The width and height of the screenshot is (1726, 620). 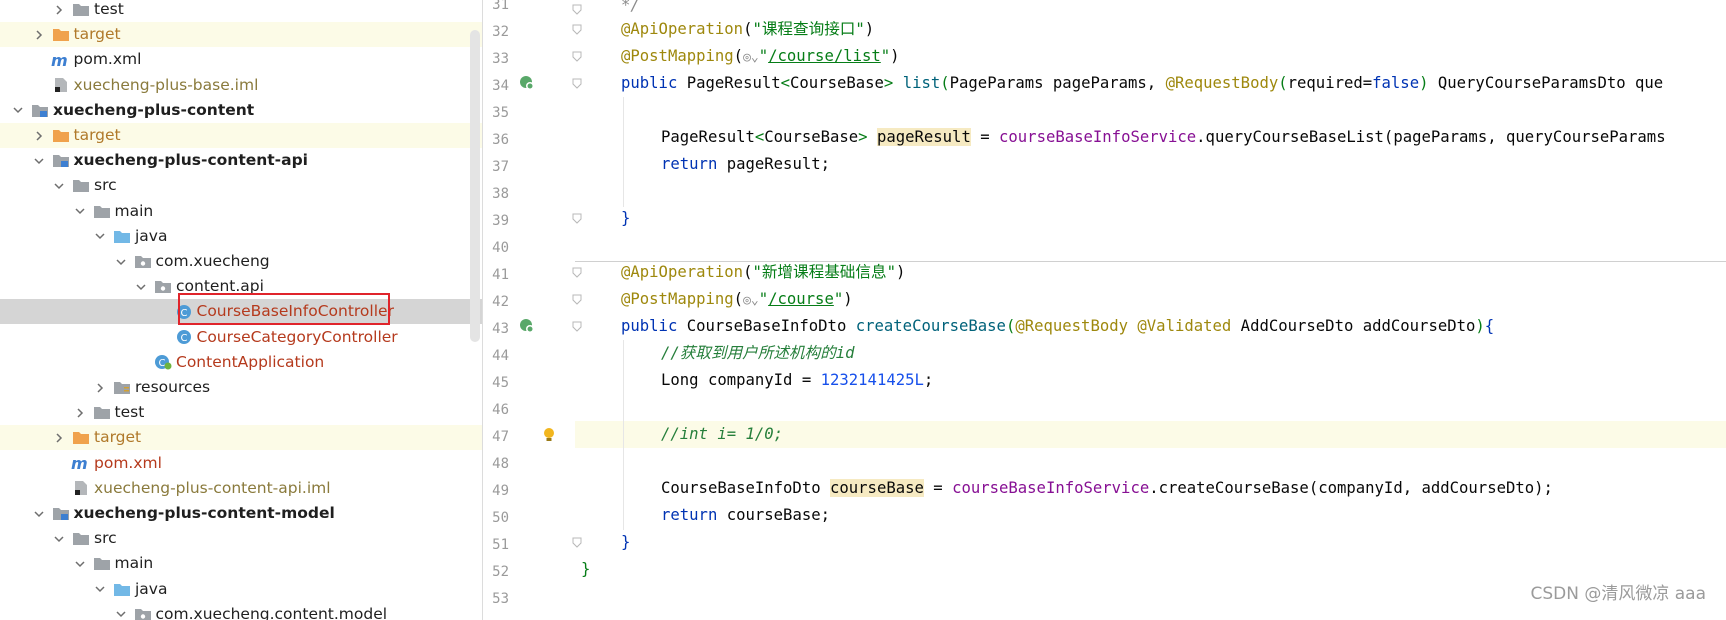 I want to click on parameter: QueryCourseParamsDto que, so click(x=1546, y=83).